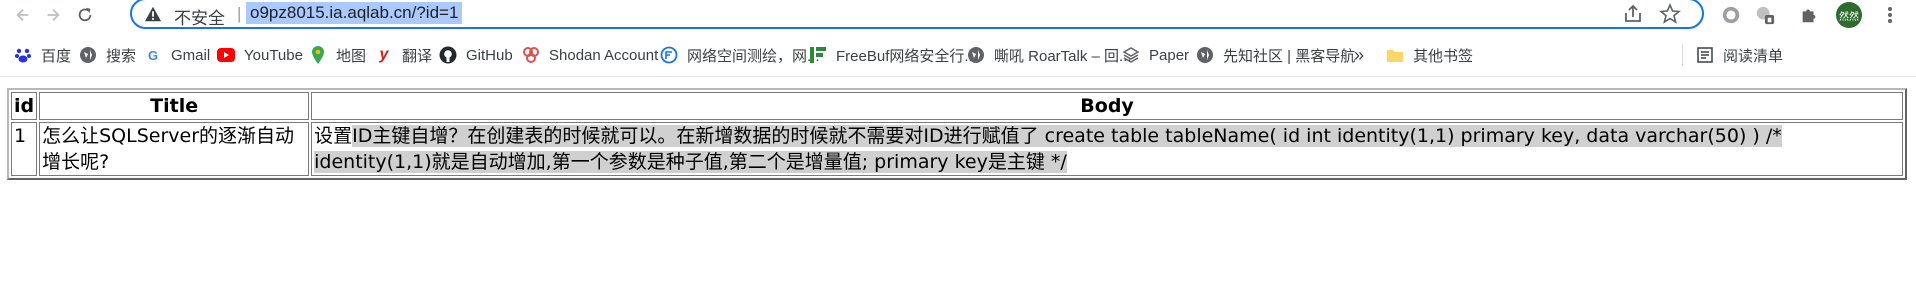 The width and height of the screenshot is (1916, 306). I want to click on back-button, so click(23, 15).